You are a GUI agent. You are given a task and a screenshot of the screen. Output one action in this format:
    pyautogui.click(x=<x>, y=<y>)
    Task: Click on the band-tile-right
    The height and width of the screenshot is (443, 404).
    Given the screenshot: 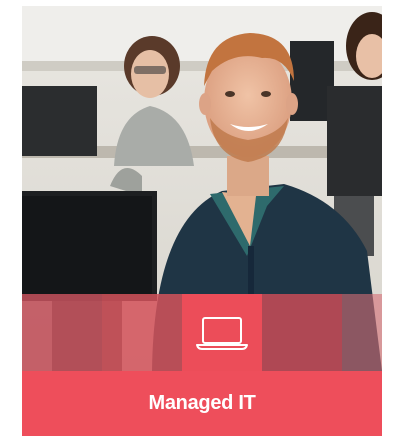 What is the action you would take?
    pyautogui.click(x=302, y=332)
    